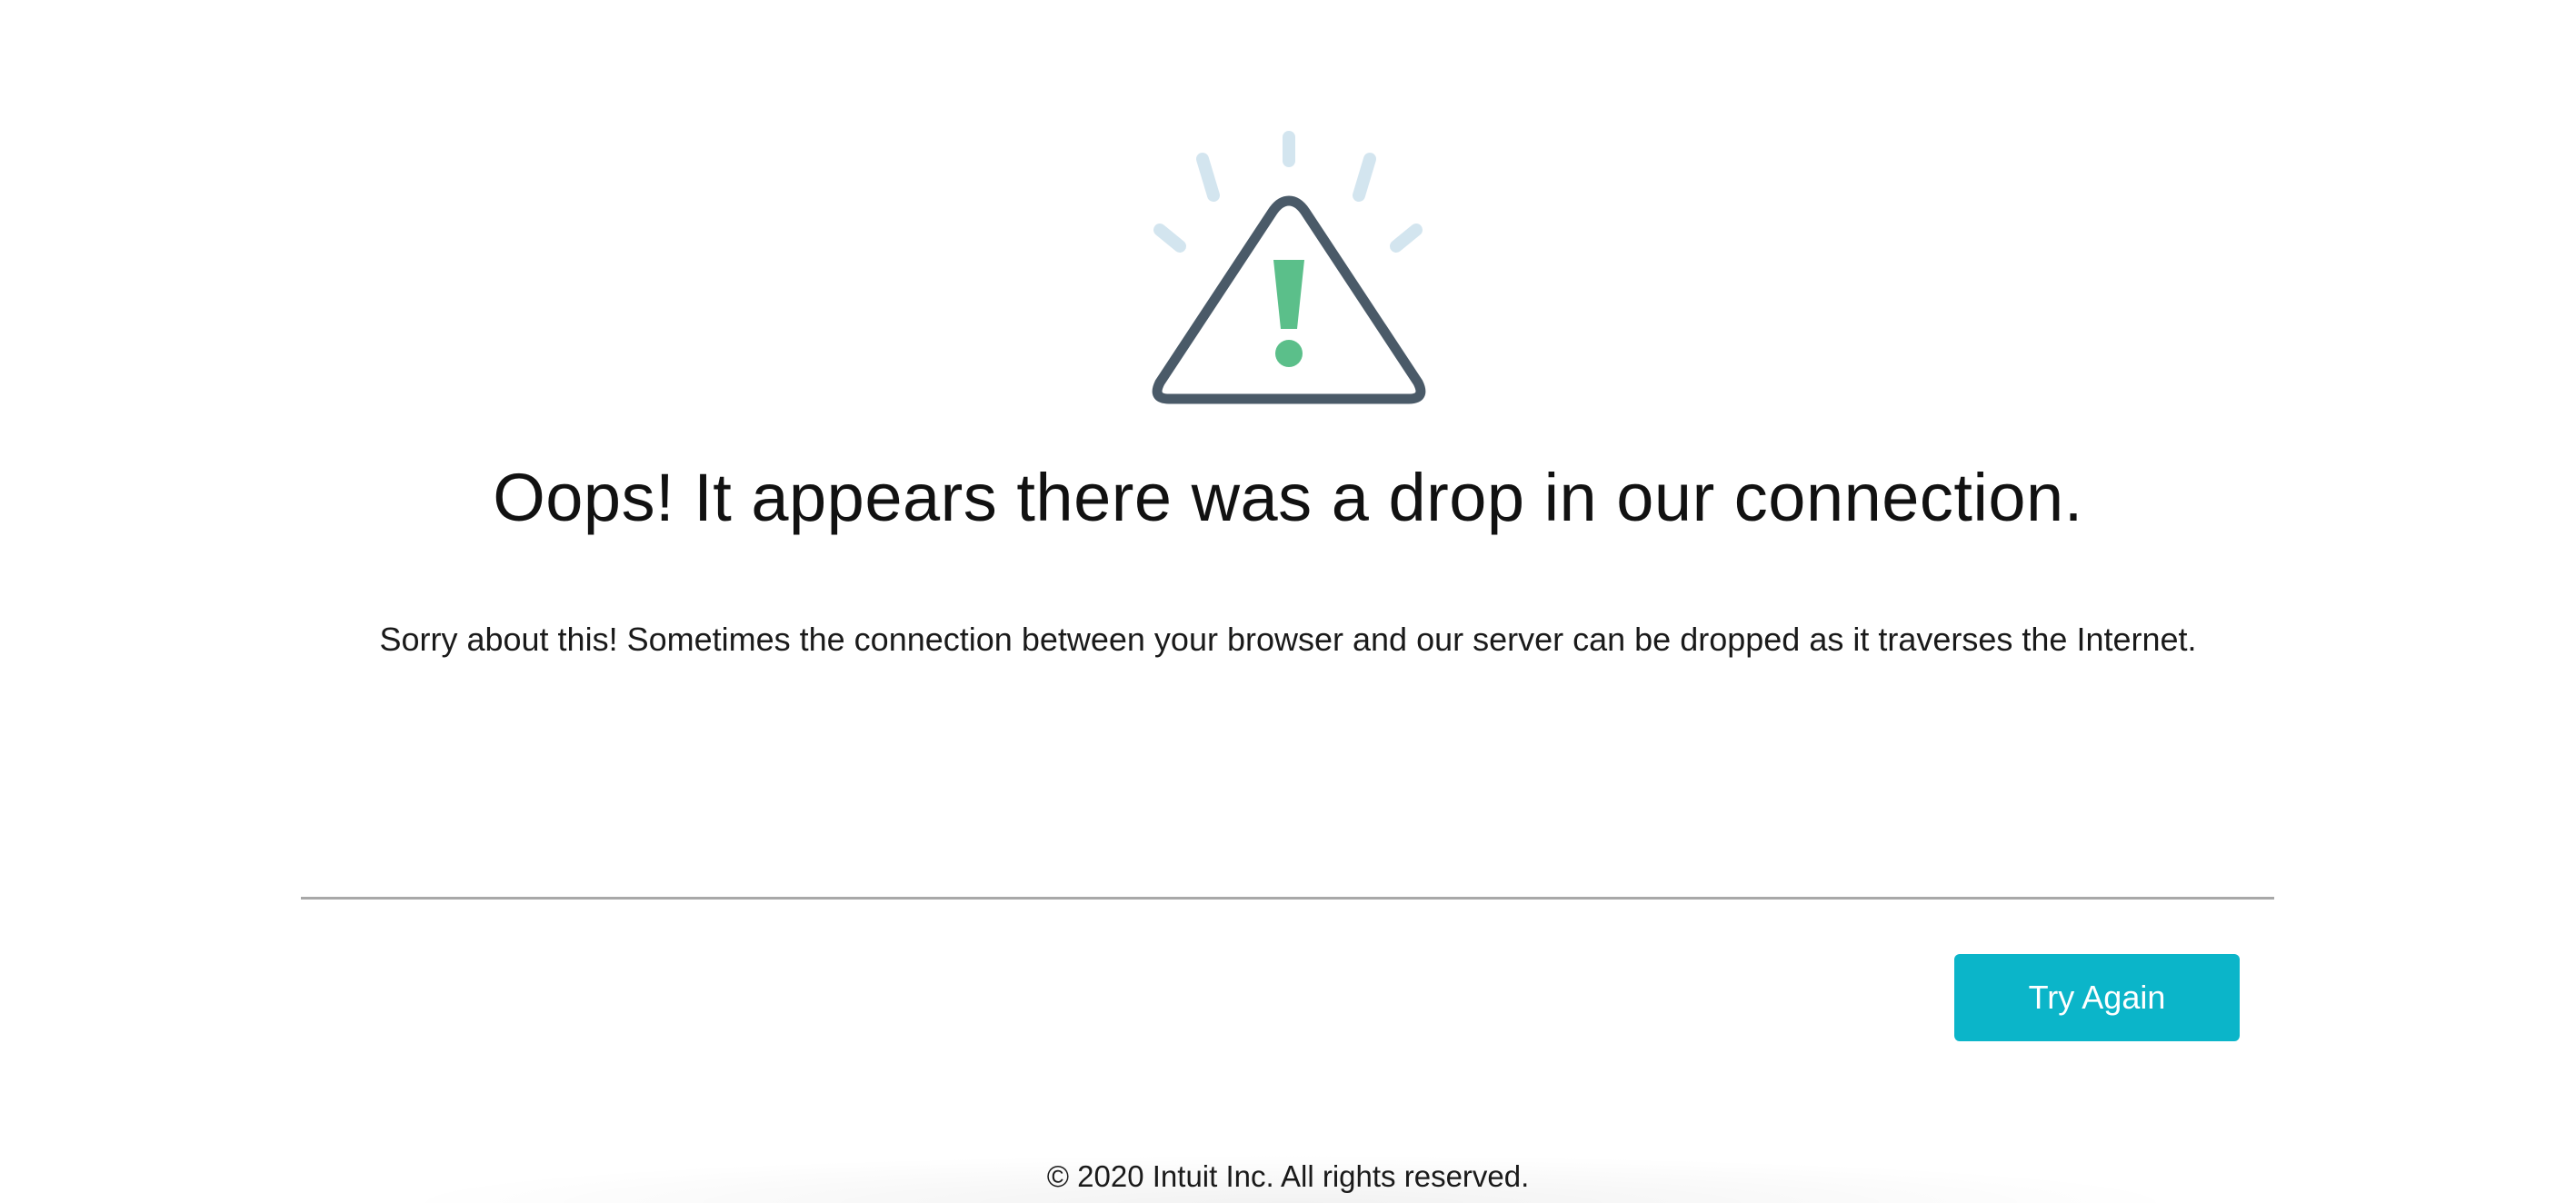 The height and width of the screenshot is (1203, 2576). What do you see at coordinates (1287, 898) in the screenshot?
I see `divider` at bounding box center [1287, 898].